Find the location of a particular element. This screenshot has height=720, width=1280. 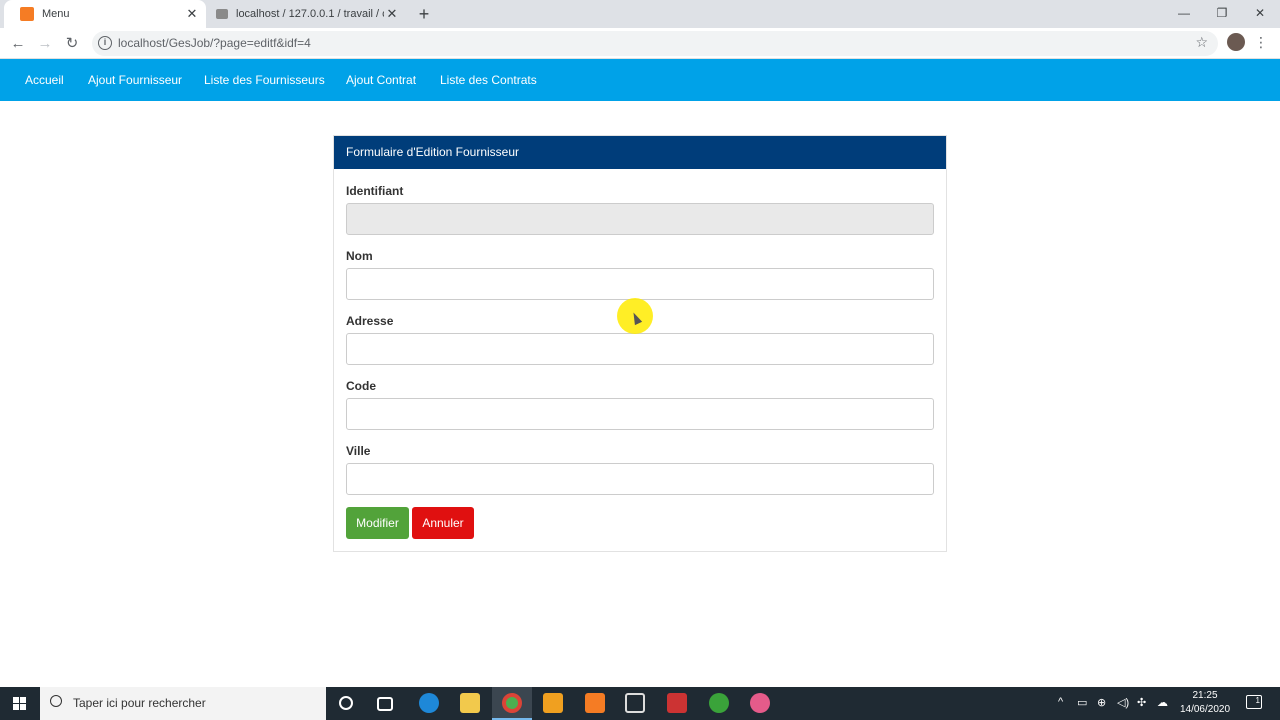

phpmyadmin-favicon-icon is located at coordinates (222, 14).